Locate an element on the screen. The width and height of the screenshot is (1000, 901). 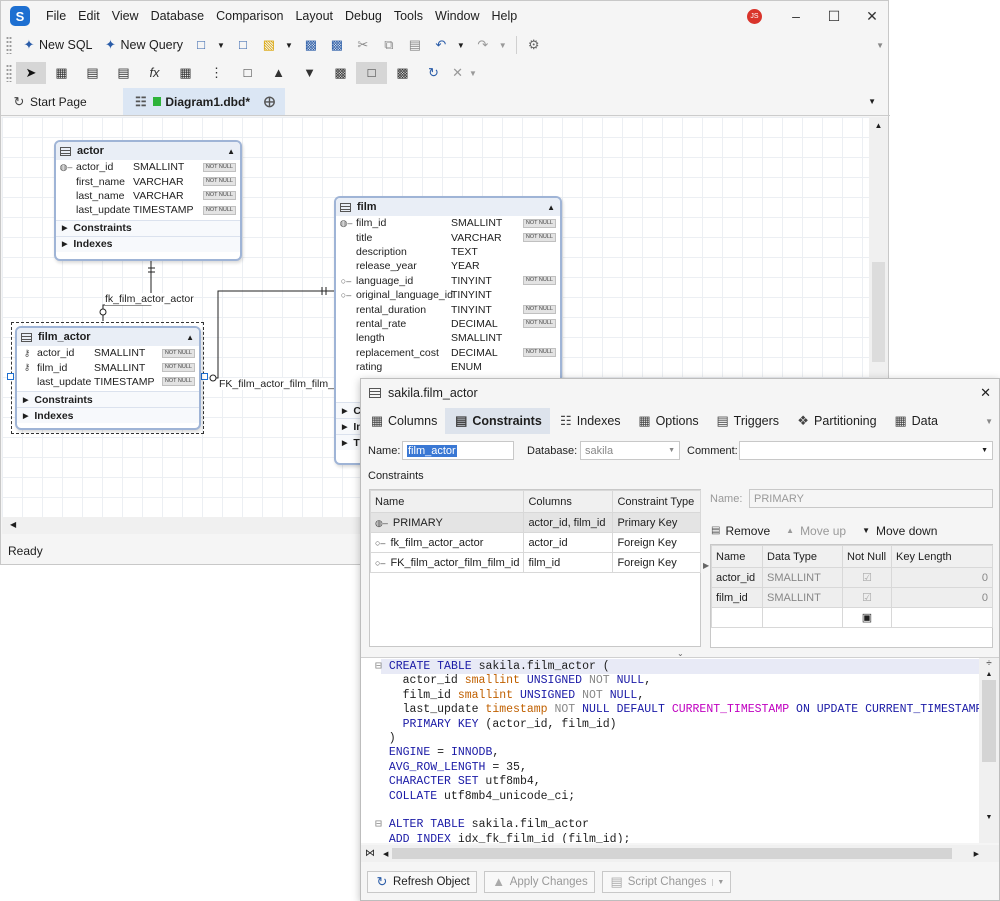
entity-constraints-section: ▶ Constraints is located at coordinates (108, 399).